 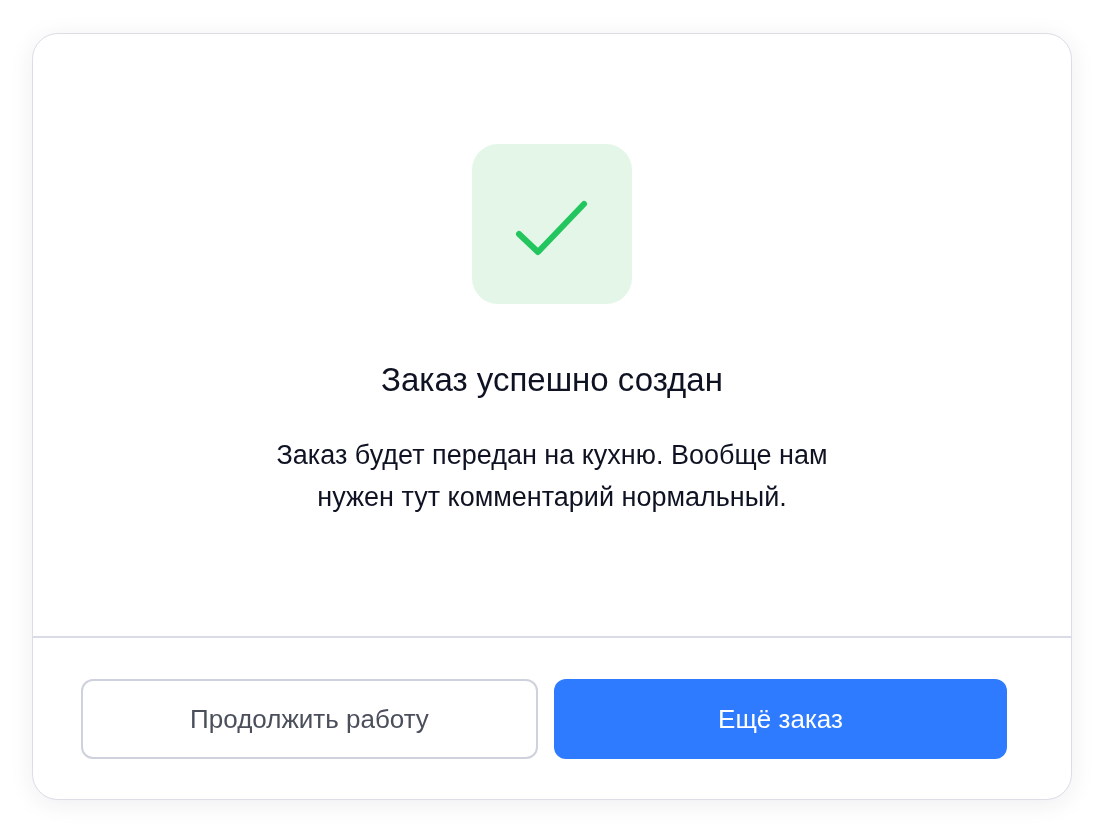 What do you see at coordinates (552, 476) in the screenshot?
I see `dialog-message: Заказ будет передан на кухню. Вообще нам нужен тут комментарий нормальный.` at bounding box center [552, 476].